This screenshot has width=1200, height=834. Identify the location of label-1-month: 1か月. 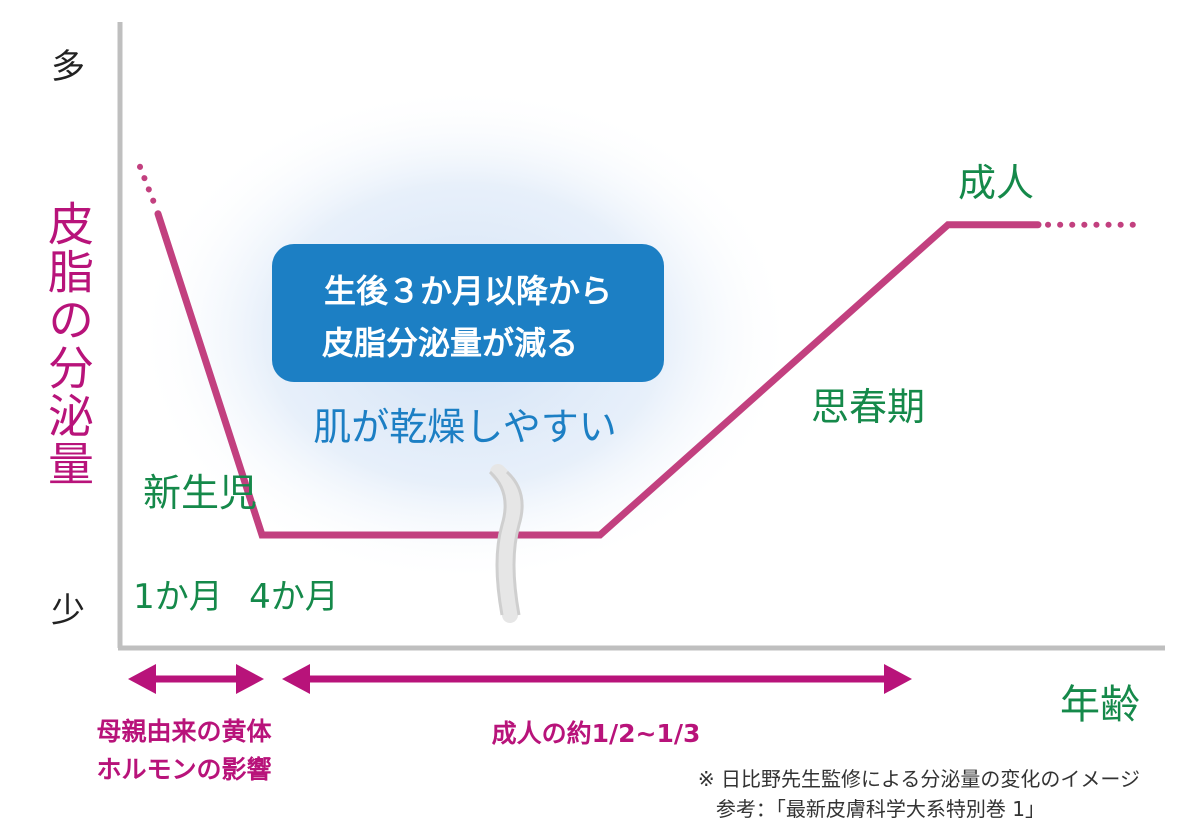
(178, 597).